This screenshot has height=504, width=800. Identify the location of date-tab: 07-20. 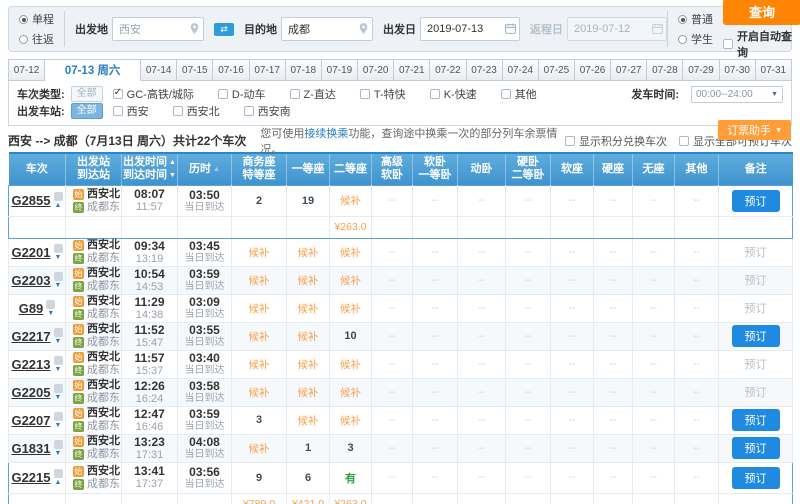
(376, 70).